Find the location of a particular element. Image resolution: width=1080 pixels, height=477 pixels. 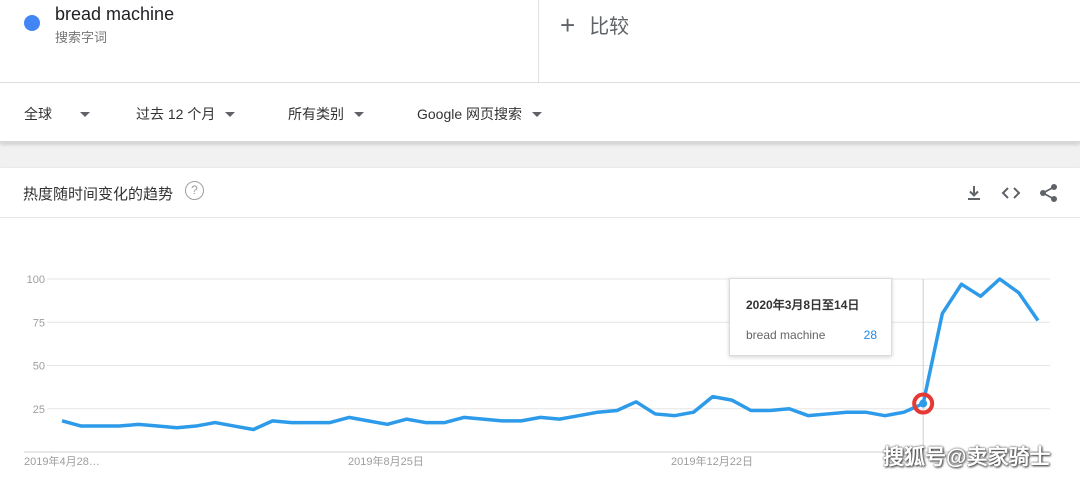

watermark: 搜狐号@卖家骑士 is located at coordinates (967, 457).